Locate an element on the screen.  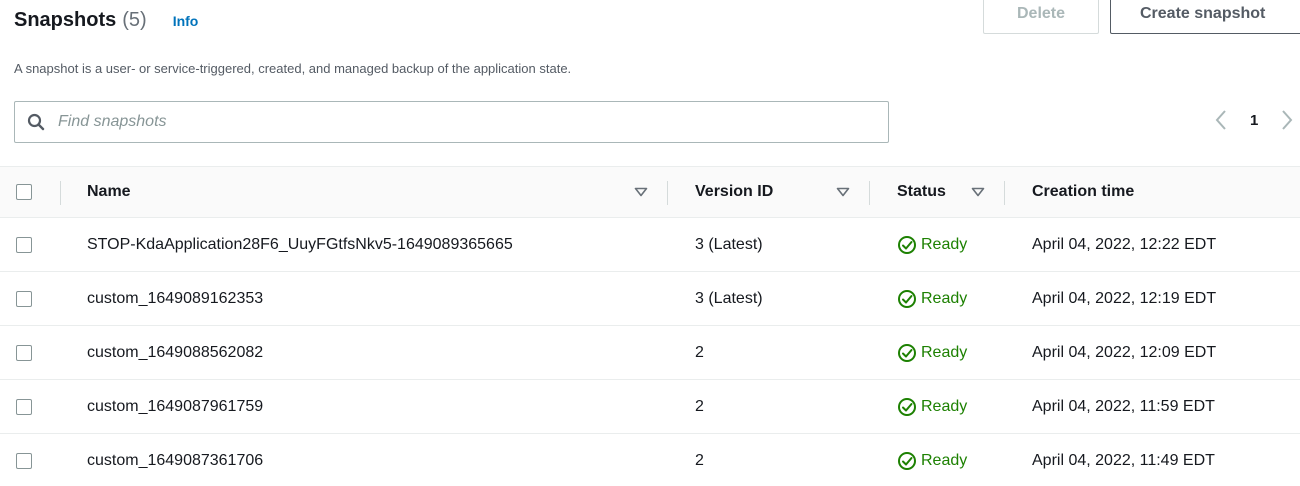
creation-time: April 04, 2022, 11:49 EDT is located at coordinates (1123, 460).